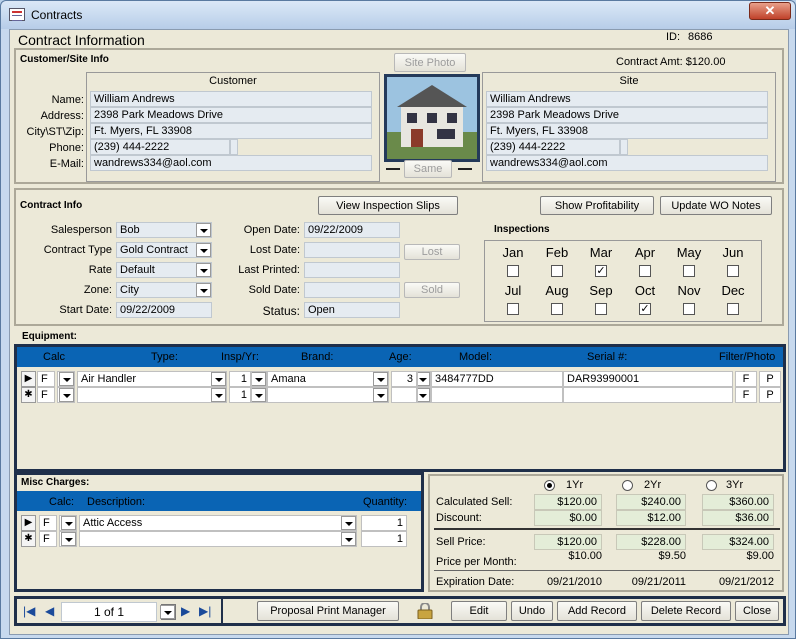 The image size is (796, 639). Describe the element at coordinates (770, 379) in the screenshot. I see `equip-photo-button: P` at that location.